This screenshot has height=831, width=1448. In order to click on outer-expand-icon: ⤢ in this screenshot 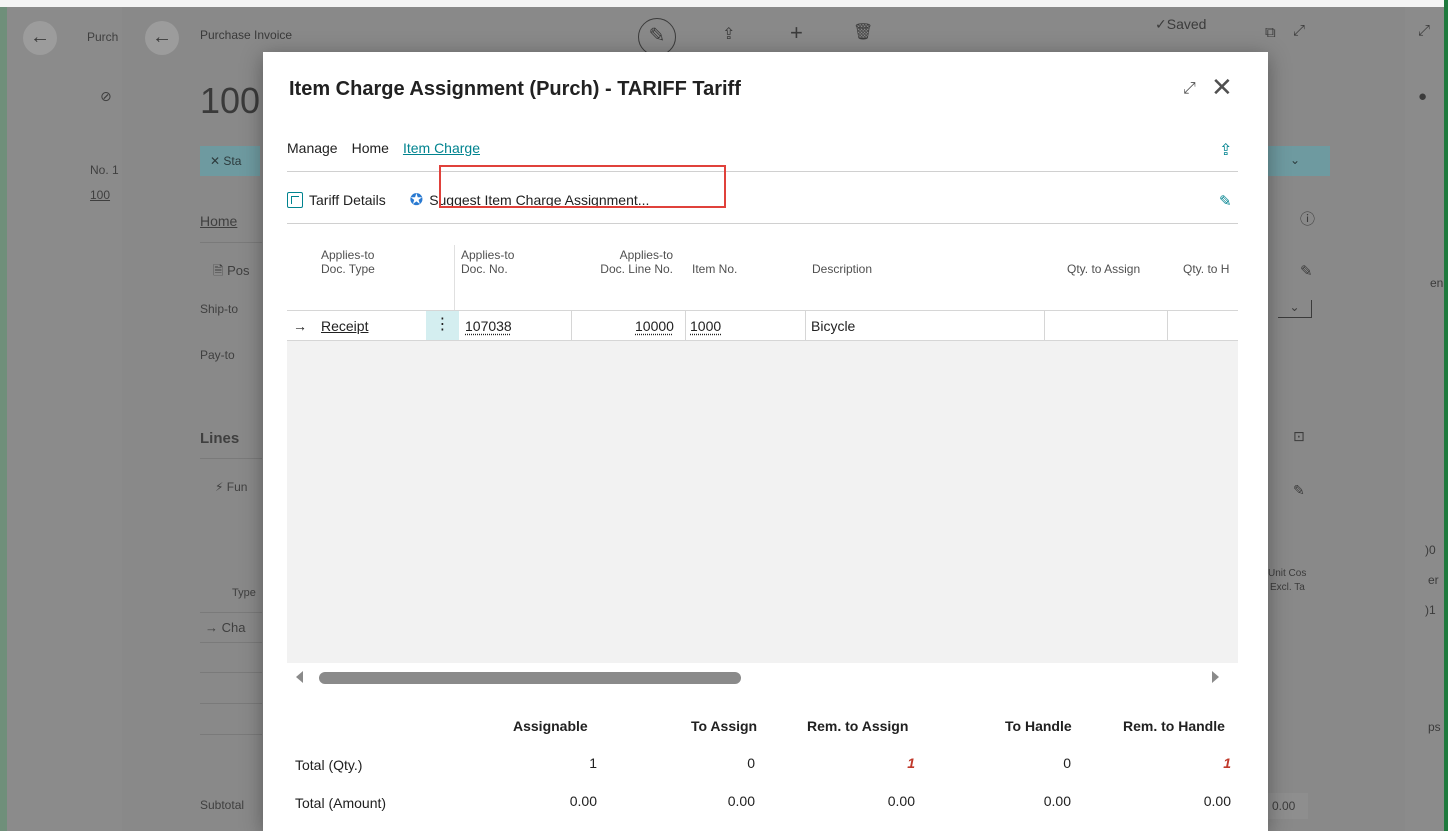, I will do `click(1424, 30)`.